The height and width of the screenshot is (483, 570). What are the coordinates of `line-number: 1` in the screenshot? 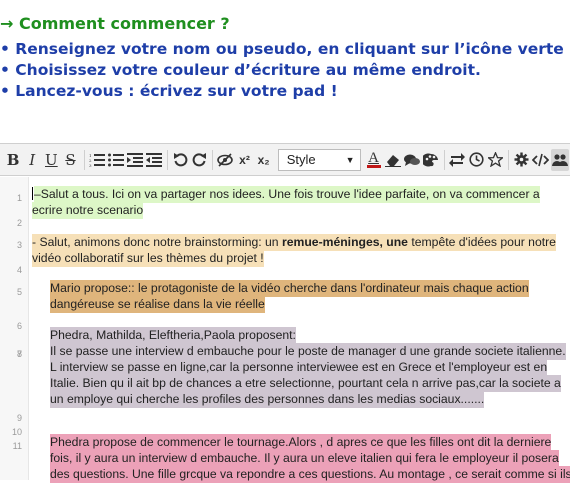 It's located at (19, 198).